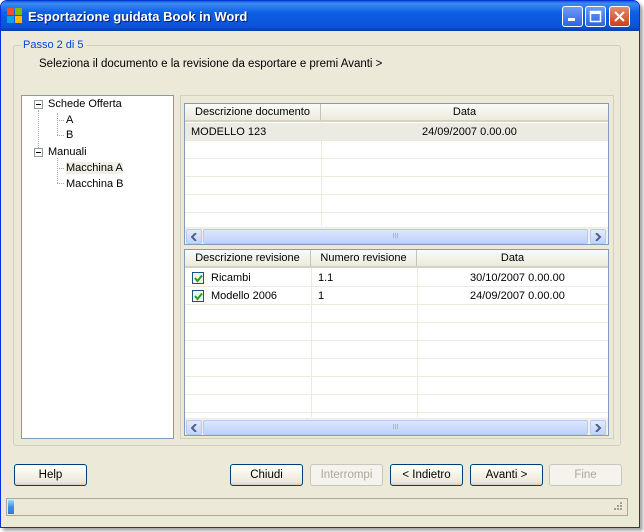 This screenshot has width=644, height=532. I want to click on window-title: Esportazione guidata Book in Word, so click(138, 16).